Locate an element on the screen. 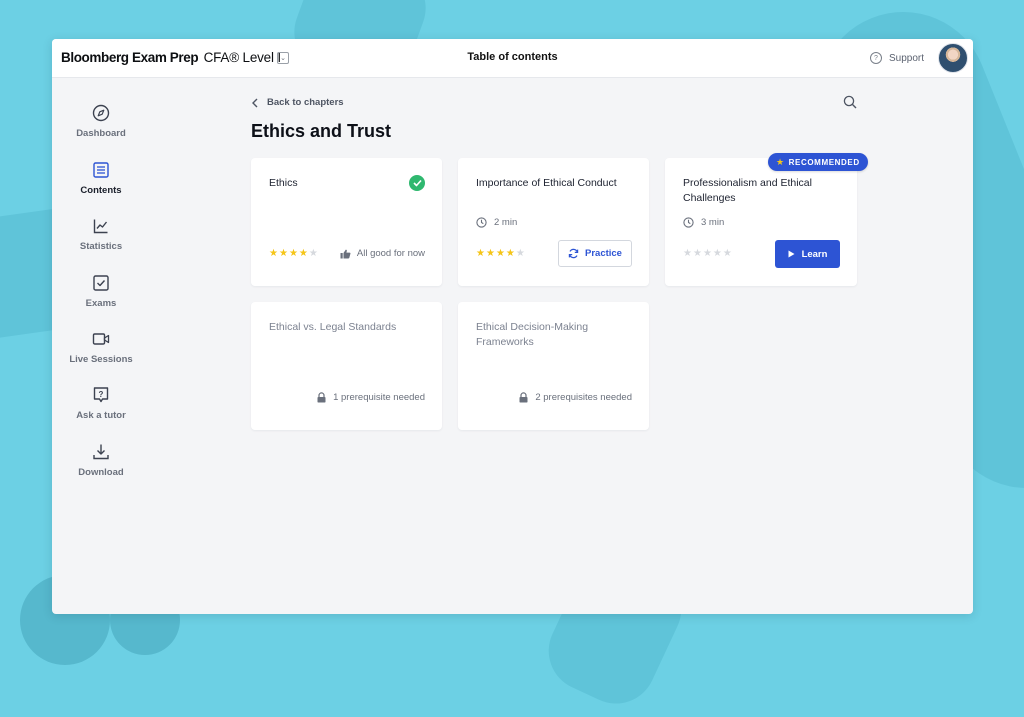 The image size is (1024, 717). support-link: ? Support is located at coordinates (896, 58).